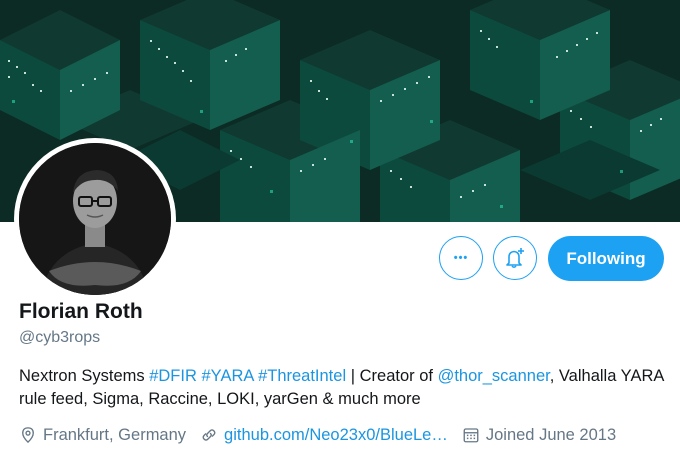 The image size is (680, 450). What do you see at coordinates (209, 435) in the screenshot?
I see `link-icon` at bounding box center [209, 435].